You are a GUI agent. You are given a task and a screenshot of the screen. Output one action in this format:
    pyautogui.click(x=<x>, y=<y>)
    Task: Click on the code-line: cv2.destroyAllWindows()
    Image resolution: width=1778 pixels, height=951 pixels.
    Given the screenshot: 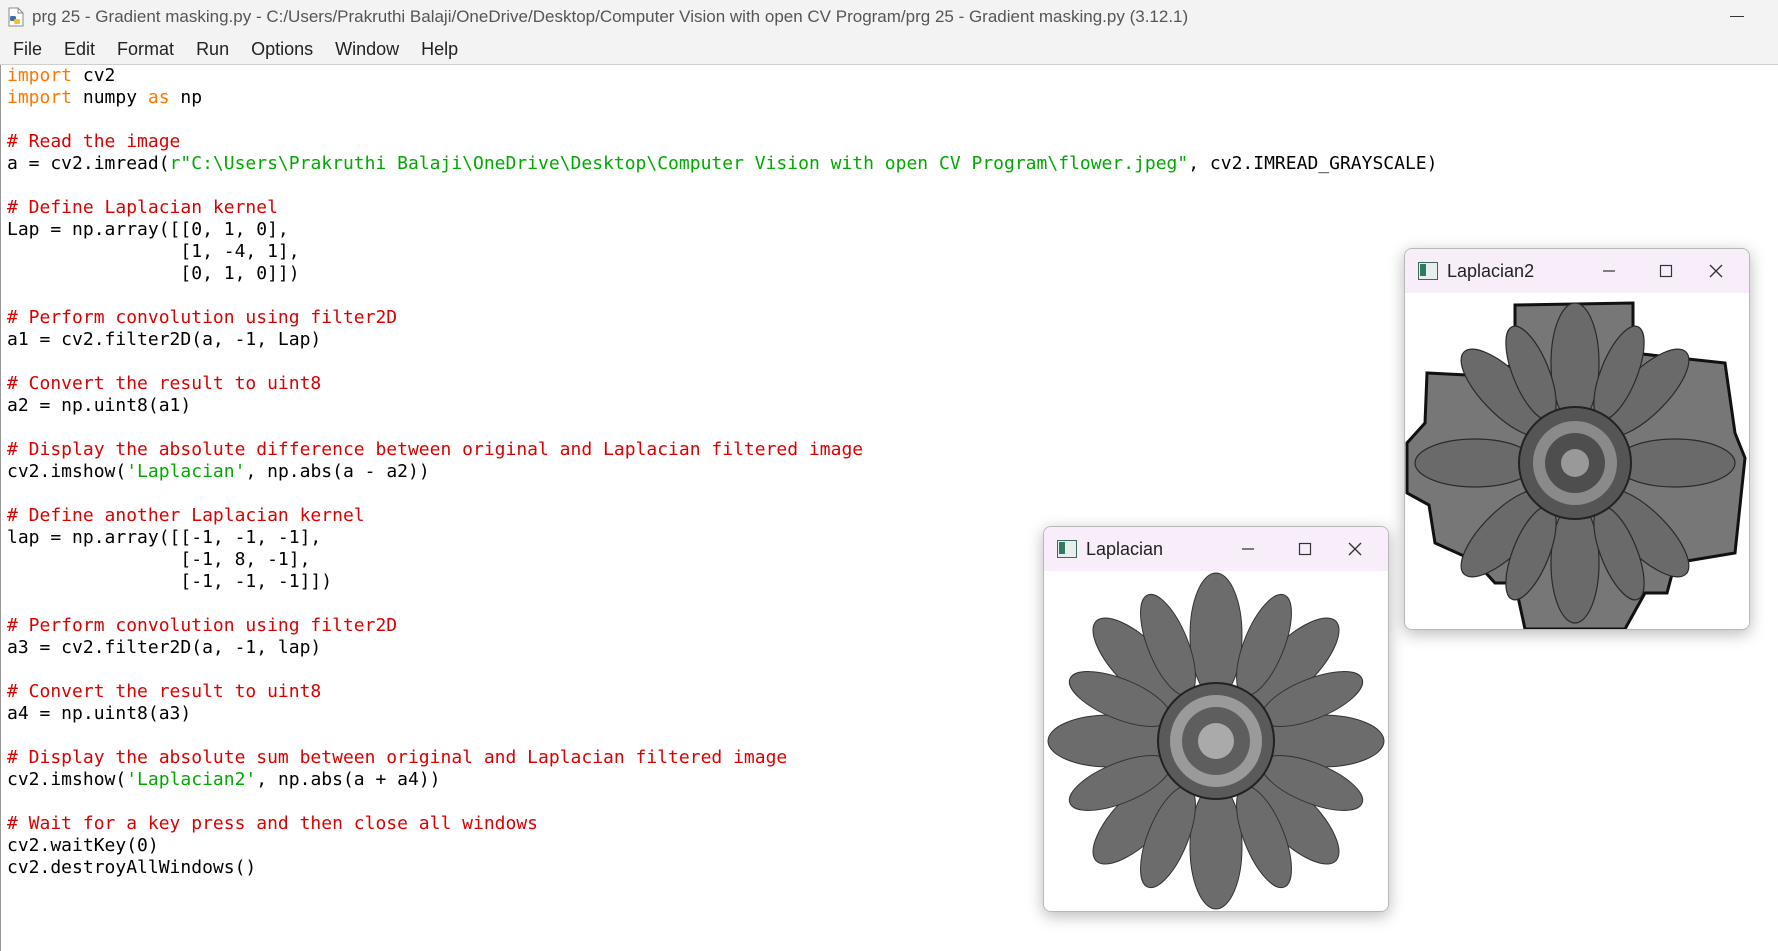 What is the action you would take?
    pyautogui.click(x=892, y=868)
    